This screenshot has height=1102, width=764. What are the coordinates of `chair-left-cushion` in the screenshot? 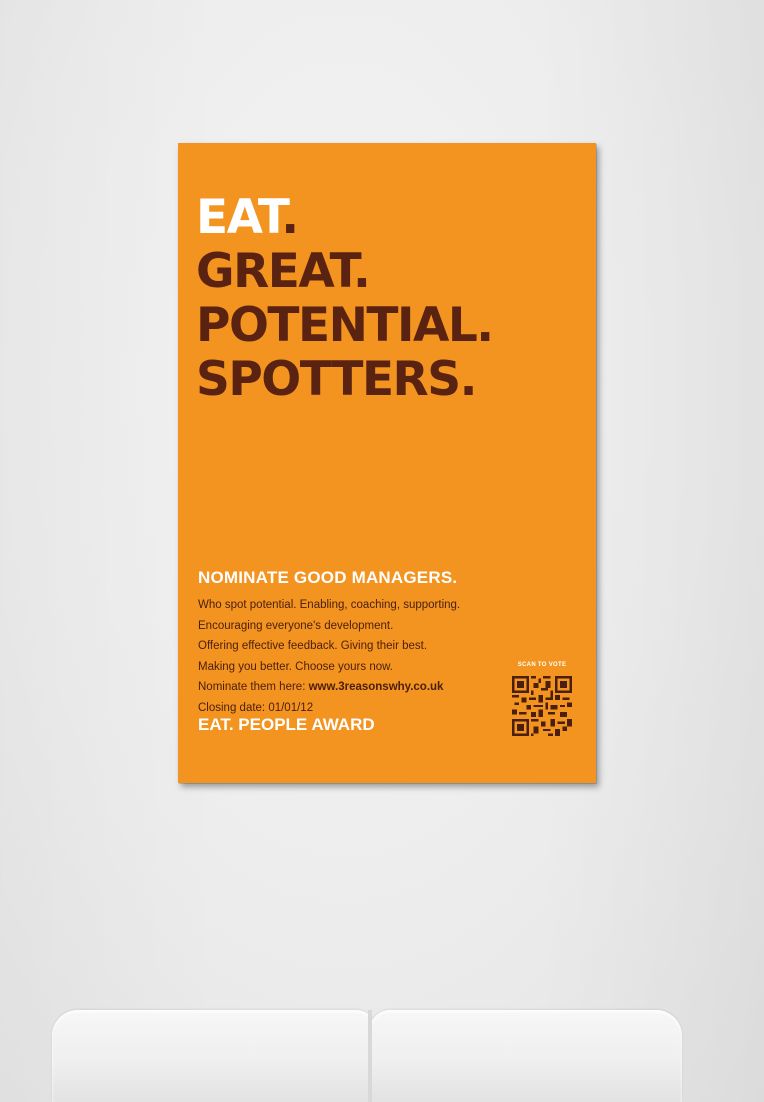 It's located at (214, 1056).